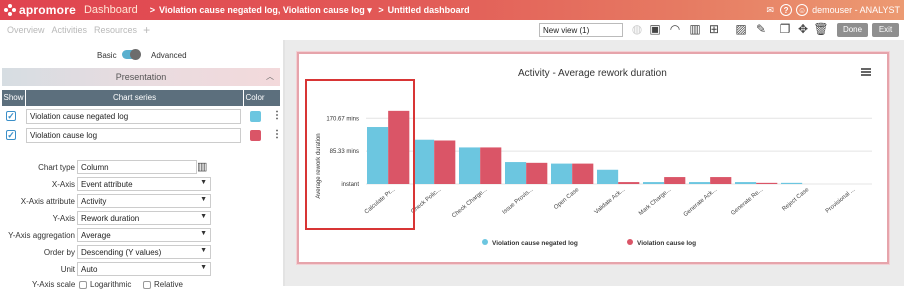  Describe the element at coordinates (581, 30) in the screenshot. I see `view-select: New view (1)` at that location.